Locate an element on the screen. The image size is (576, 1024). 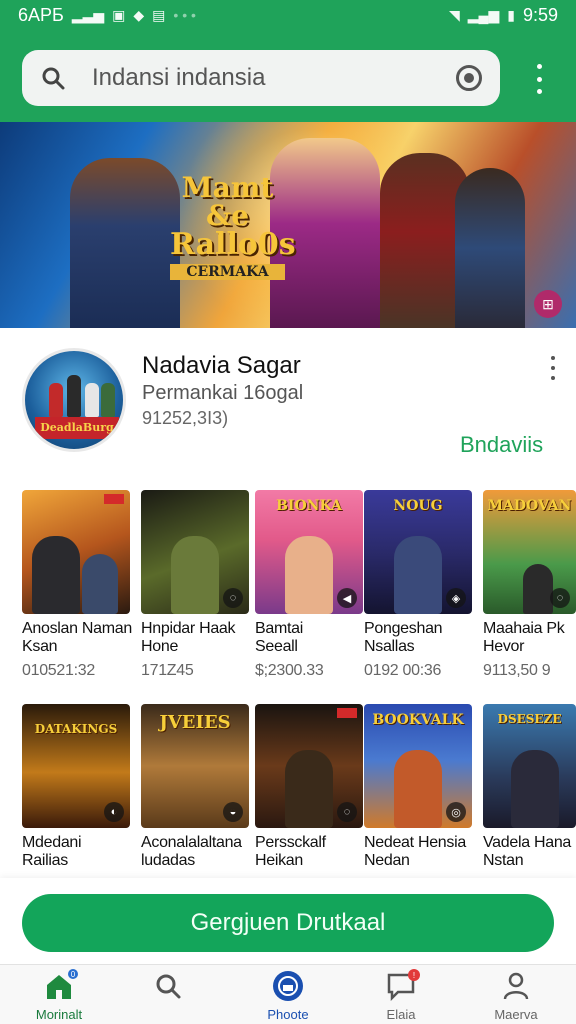
banner-corner-icon: ⊞ is located at coordinates (548, 304).